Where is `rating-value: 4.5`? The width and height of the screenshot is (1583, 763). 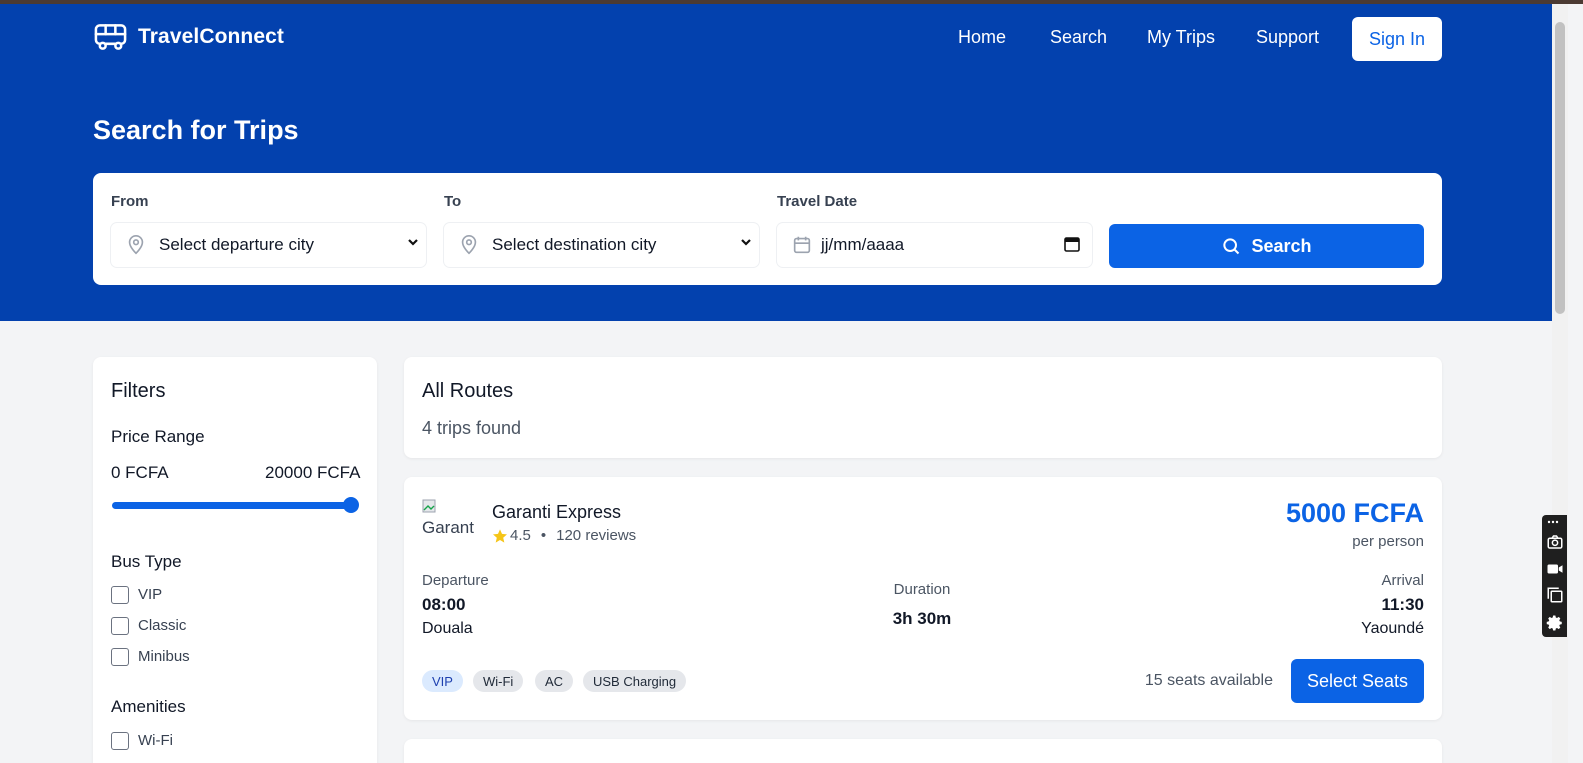 rating-value: 4.5 is located at coordinates (520, 535).